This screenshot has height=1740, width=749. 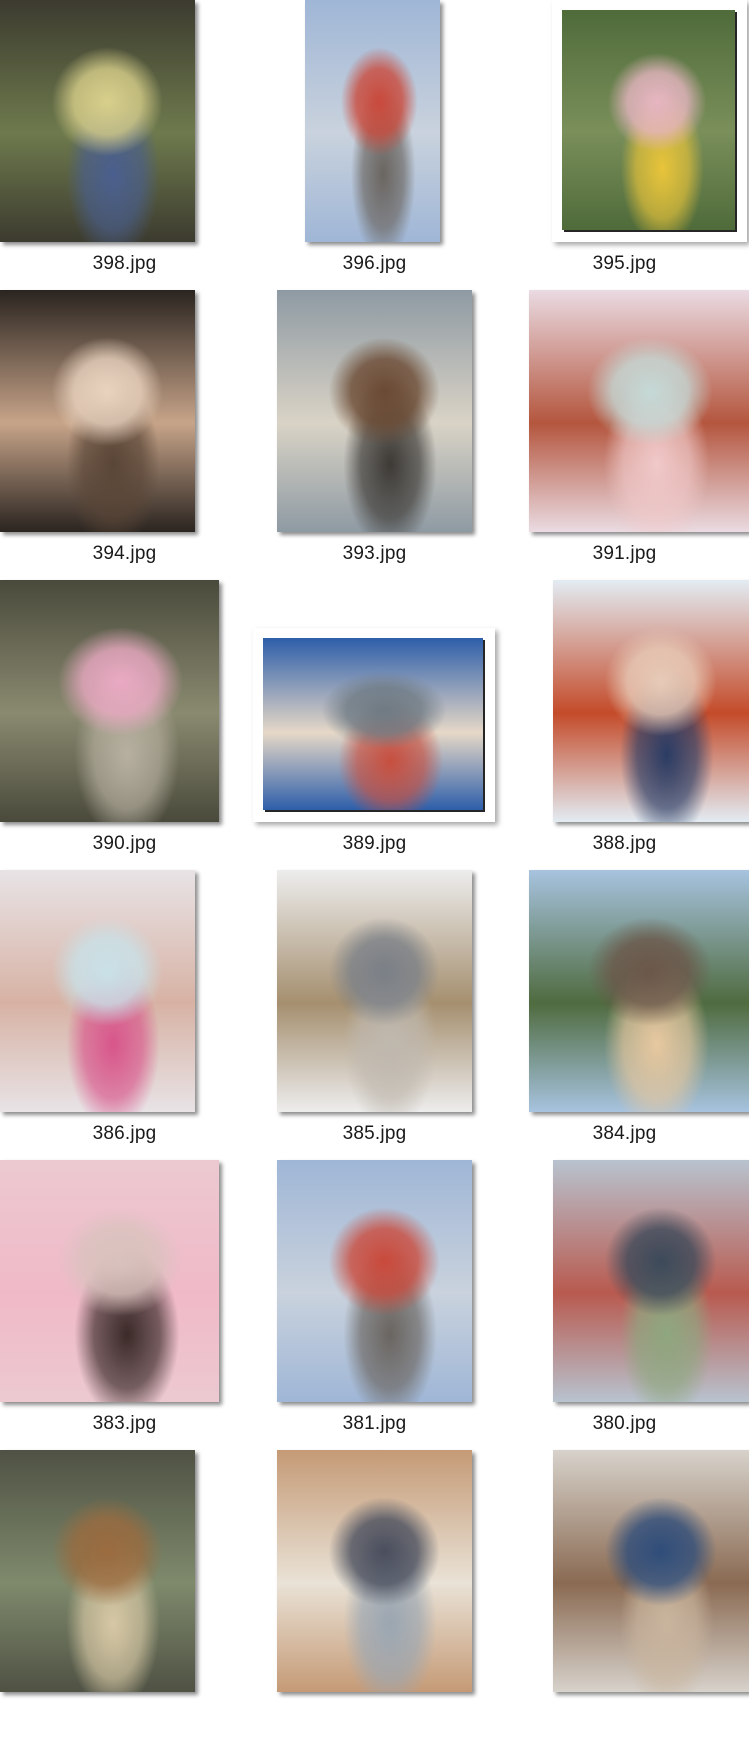 I want to click on file-name-label: 383.jpg, so click(x=124, y=1423).